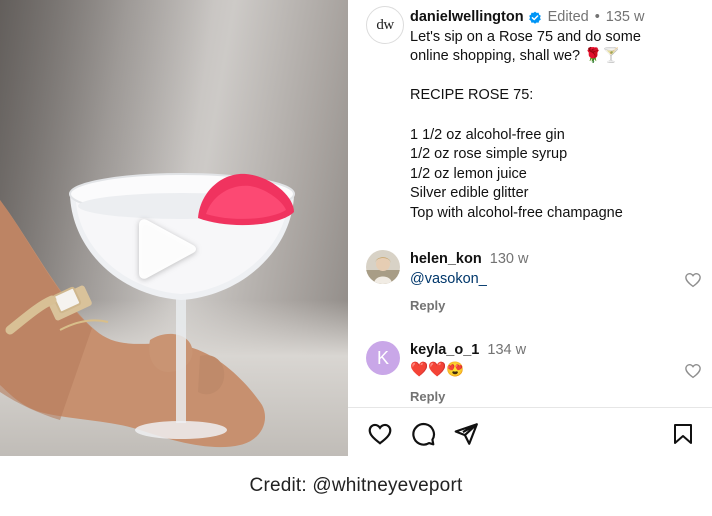 The height and width of the screenshot is (516, 712). Describe the element at coordinates (509, 259) in the screenshot. I see `comment-age: 130 w` at that location.